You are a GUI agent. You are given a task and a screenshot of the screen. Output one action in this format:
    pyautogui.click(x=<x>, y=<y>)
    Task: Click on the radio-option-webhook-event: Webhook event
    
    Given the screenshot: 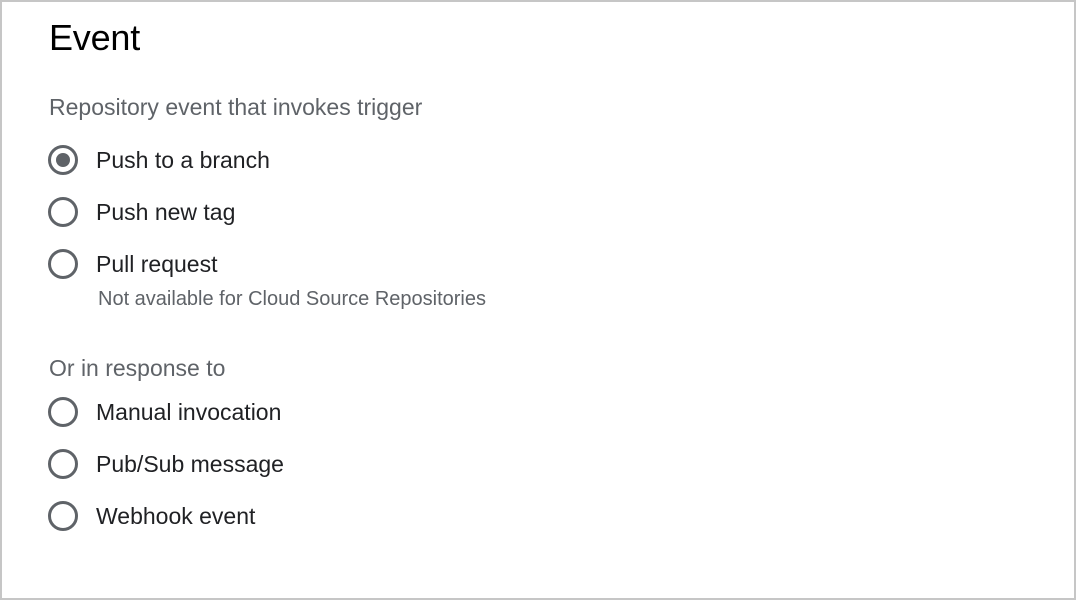 What is the action you would take?
    pyautogui.click(x=151, y=516)
    